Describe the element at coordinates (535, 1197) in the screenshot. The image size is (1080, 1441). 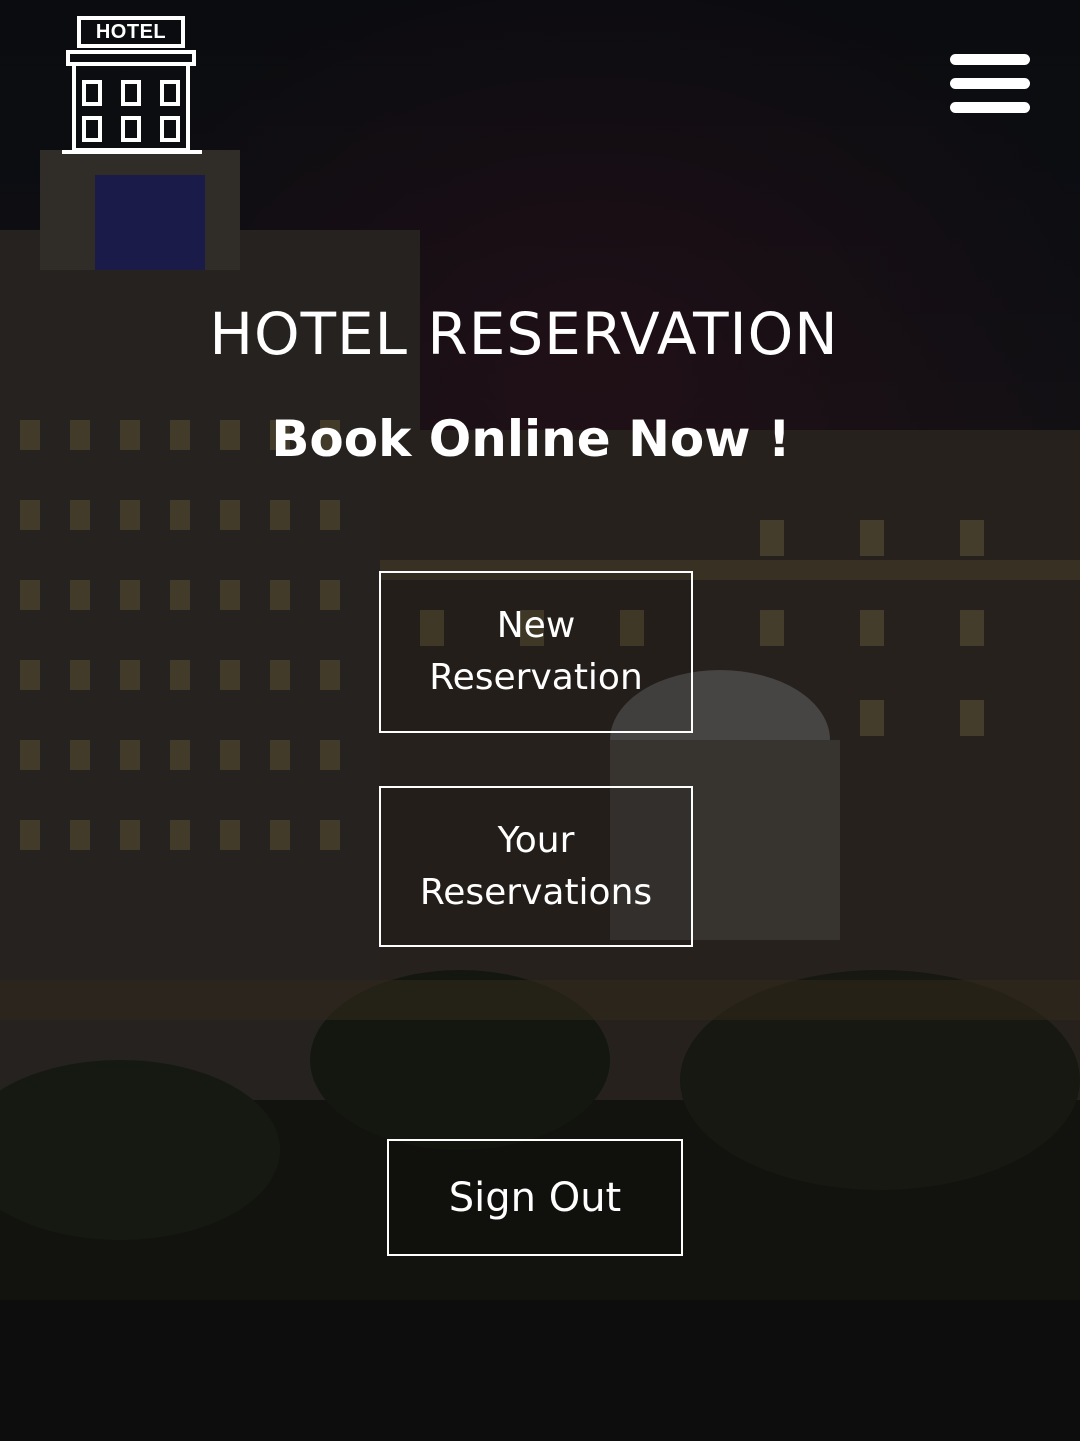
I see `sign-out-button: Sign Out` at that location.